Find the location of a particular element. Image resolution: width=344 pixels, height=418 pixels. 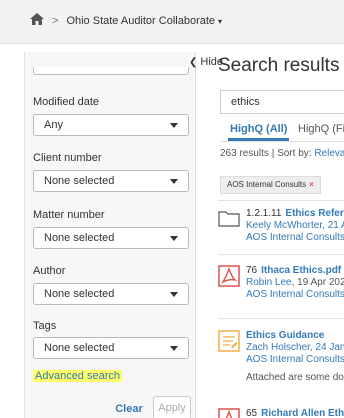

filter-label-tags: Tags is located at coordinates (45, 326).